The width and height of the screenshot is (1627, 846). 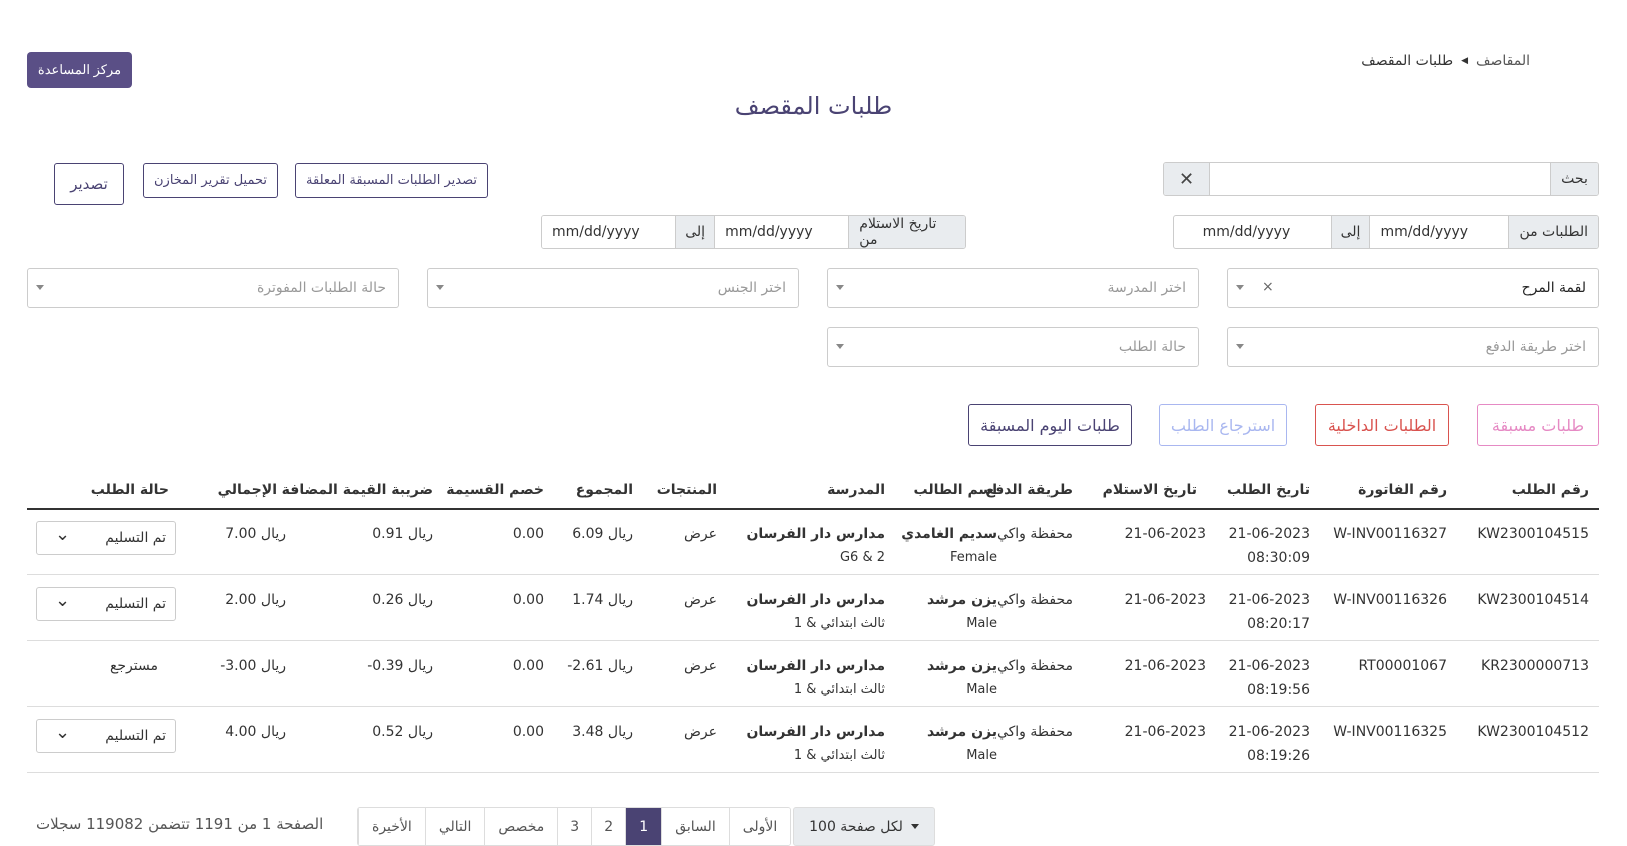 I want to click on gender-select: اختر الجنس, so click(x=613, y=288).